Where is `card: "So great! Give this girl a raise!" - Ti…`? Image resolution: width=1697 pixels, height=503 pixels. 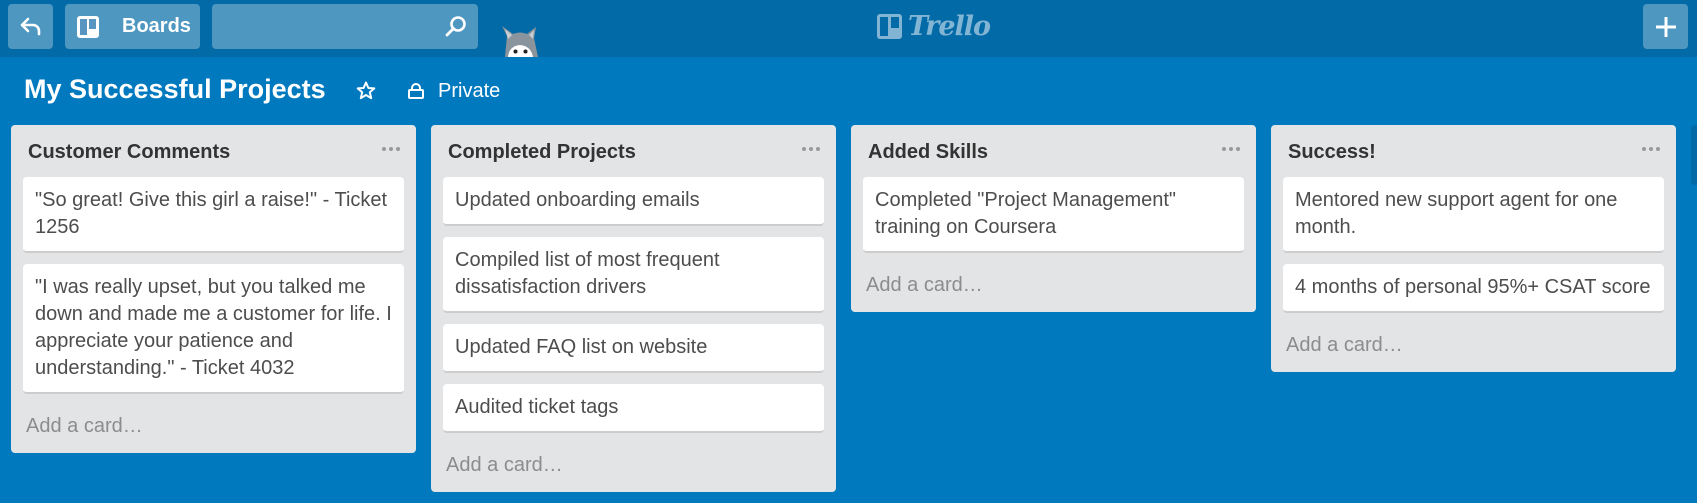
card: "So great! Give this girl a raise!" - Ti… is located at coordinates (213, 215).